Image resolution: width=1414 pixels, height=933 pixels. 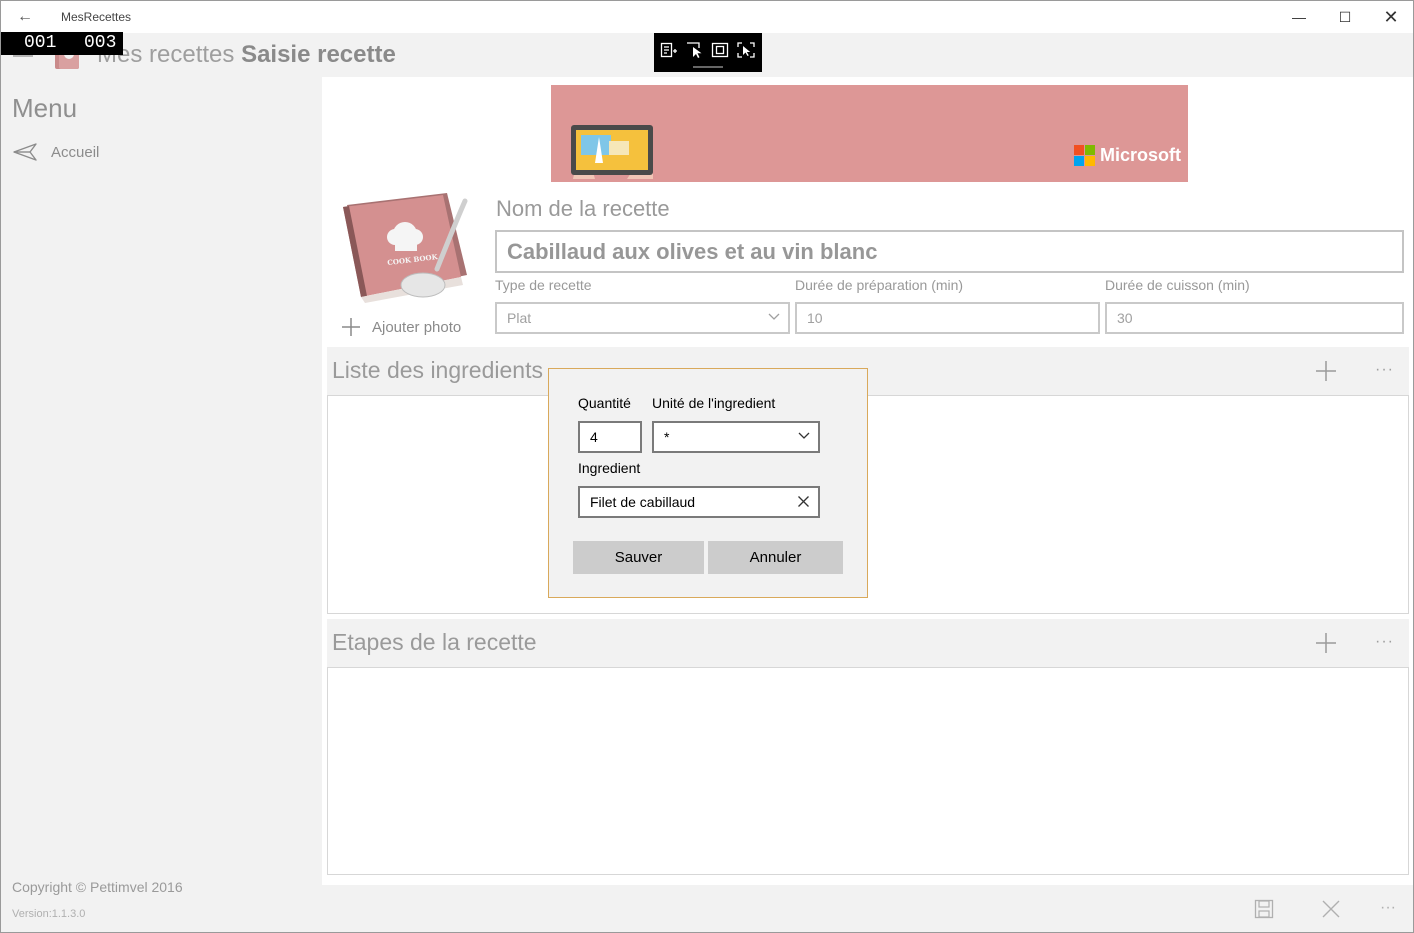 What do you see at coordinates (1388, 908) in the screenshot?
I see `command-bar-more-button: ···` at bounding box center [1388, 908].